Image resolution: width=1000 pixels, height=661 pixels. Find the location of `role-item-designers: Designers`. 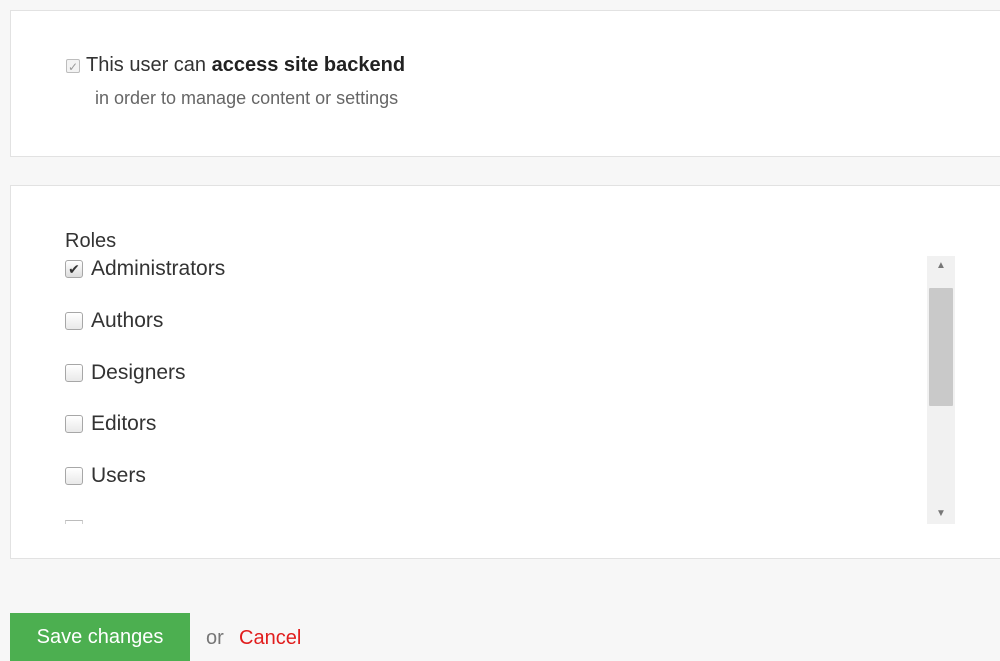

role-item-designers: Designers is located at coordinates (125, 373).